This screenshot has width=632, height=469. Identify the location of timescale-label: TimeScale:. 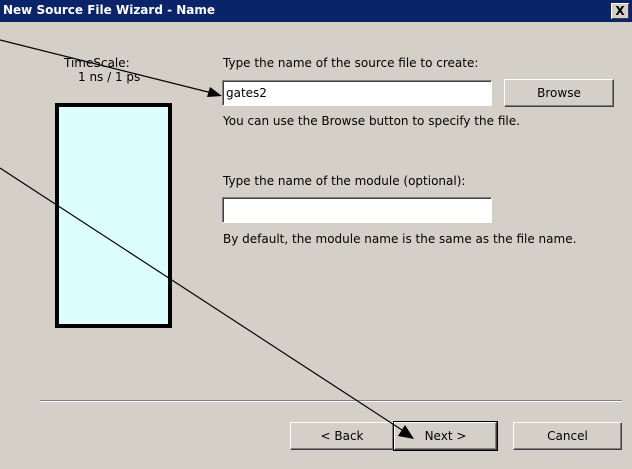
(97, 63).